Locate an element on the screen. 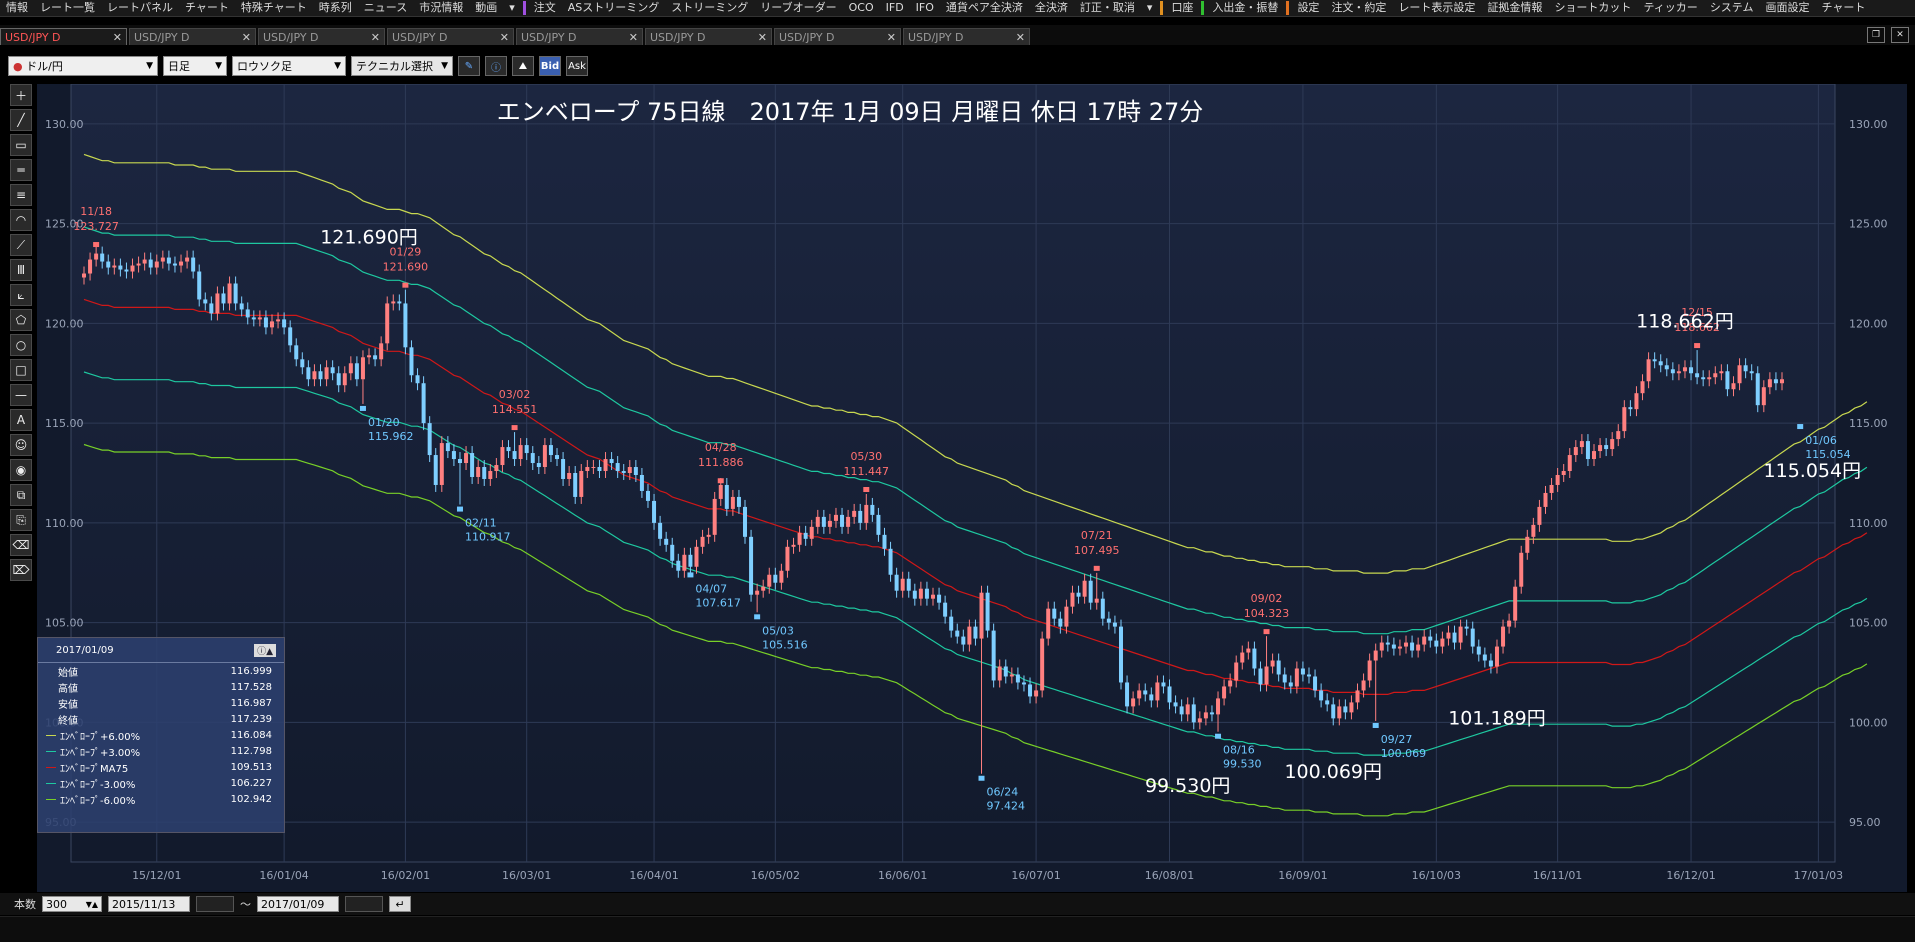 The width and height of the screenshot is (1915, 942). menu-item: 時系列 is located at coordinates (335, 8).